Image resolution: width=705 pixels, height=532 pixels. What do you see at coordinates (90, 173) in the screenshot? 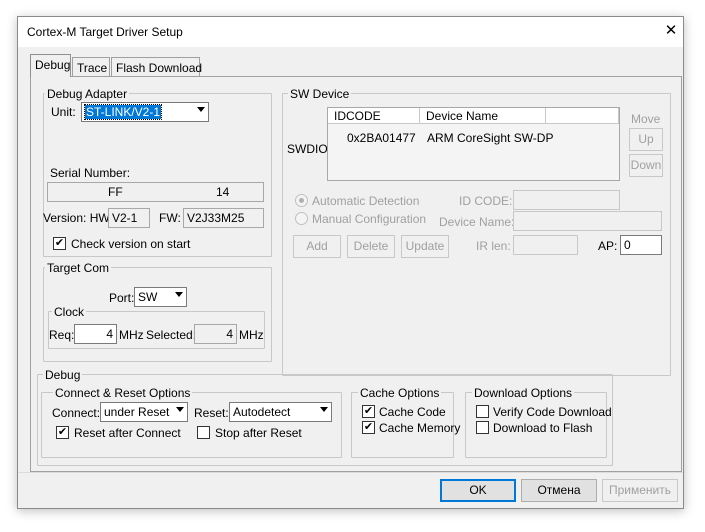
I see `serial-number-label: Serial Number:` at bounding box center [90, 173].